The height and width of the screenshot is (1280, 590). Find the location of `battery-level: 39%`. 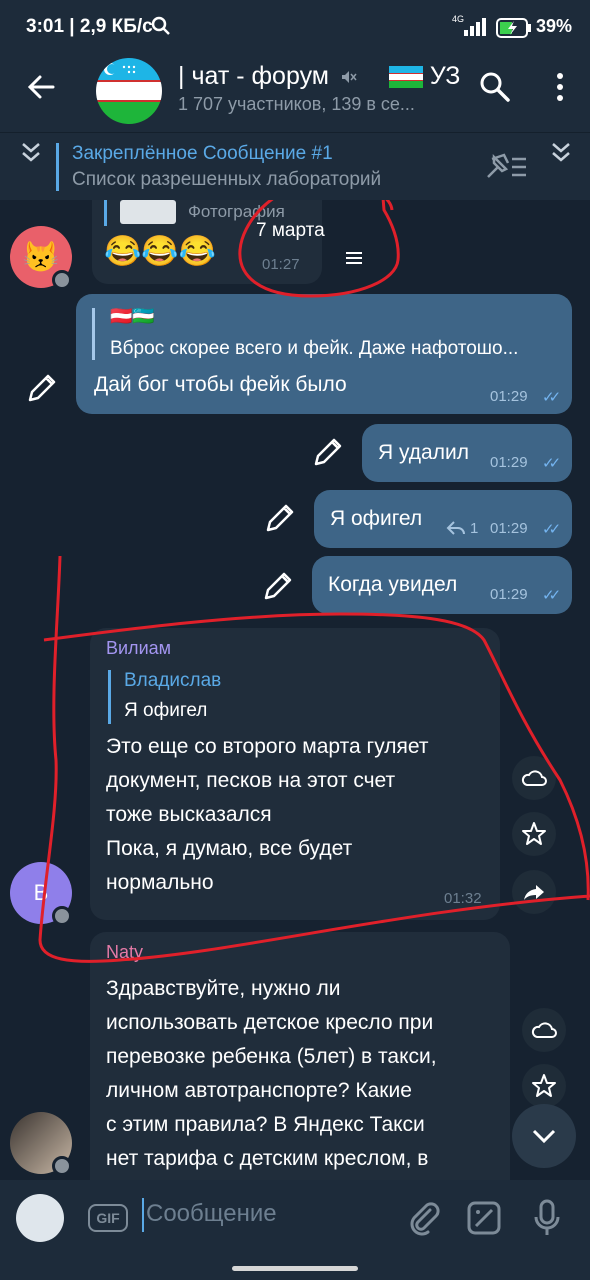

battery-level: 39% is located at coordinates (553, 26).